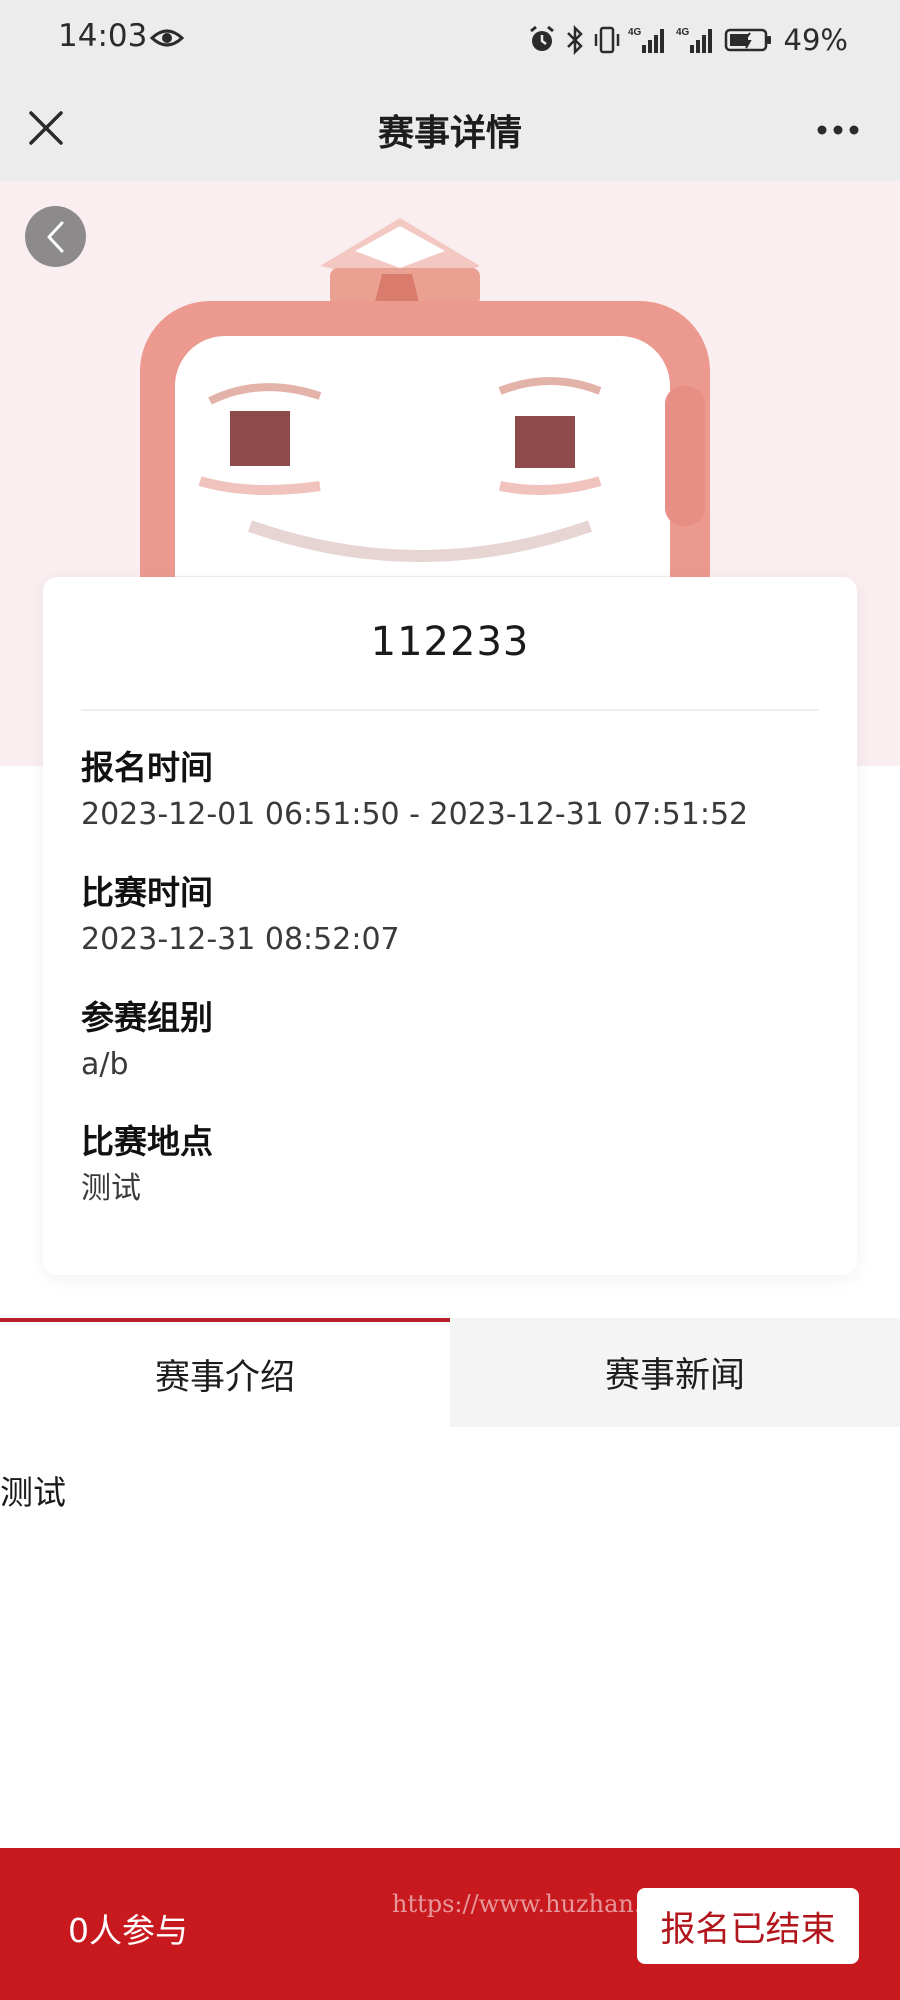 This screenshot has width=900, height=2000. I want to click on watermark: https://www.huzhan.com/ishop44453, so click(617, 1904).